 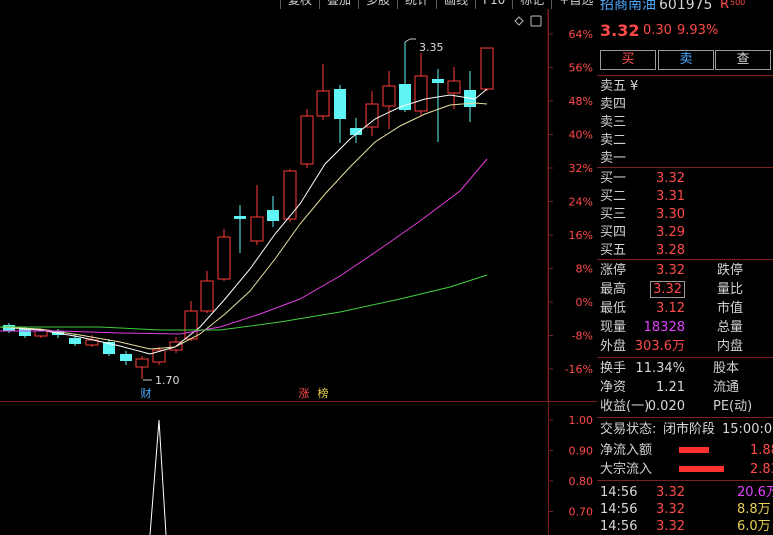 I want to click on event-marker: 榜, so click(x=323, y=393).